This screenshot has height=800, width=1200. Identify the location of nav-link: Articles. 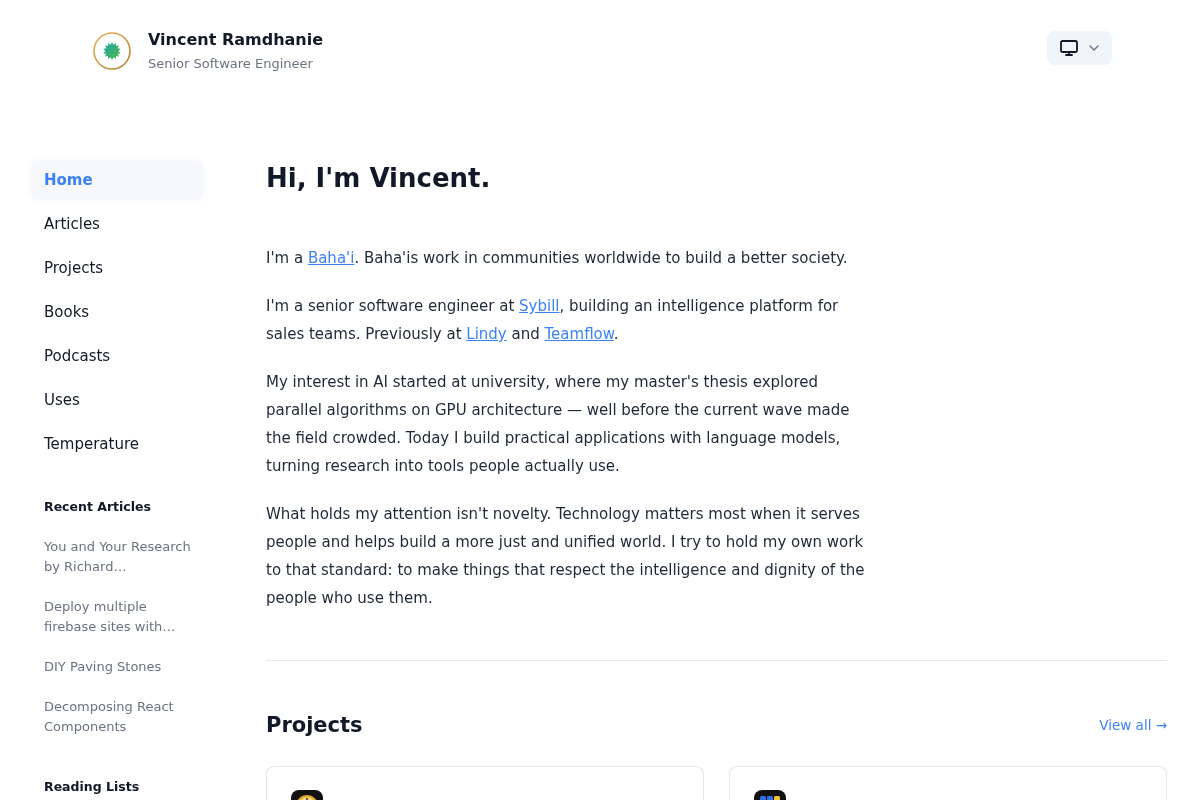
(117, 224).